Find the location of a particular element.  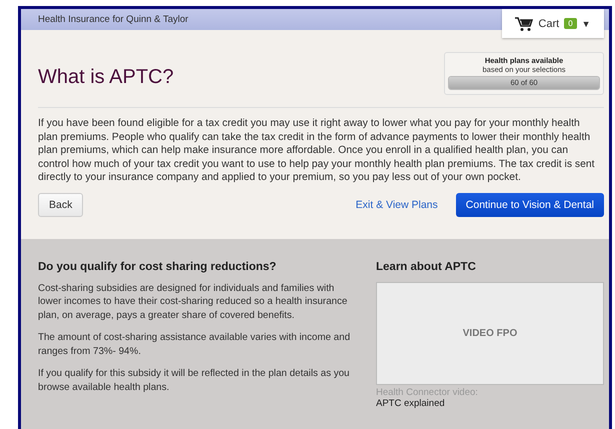

section-heading: Learn about APTC is located at coordinates (426, 266).